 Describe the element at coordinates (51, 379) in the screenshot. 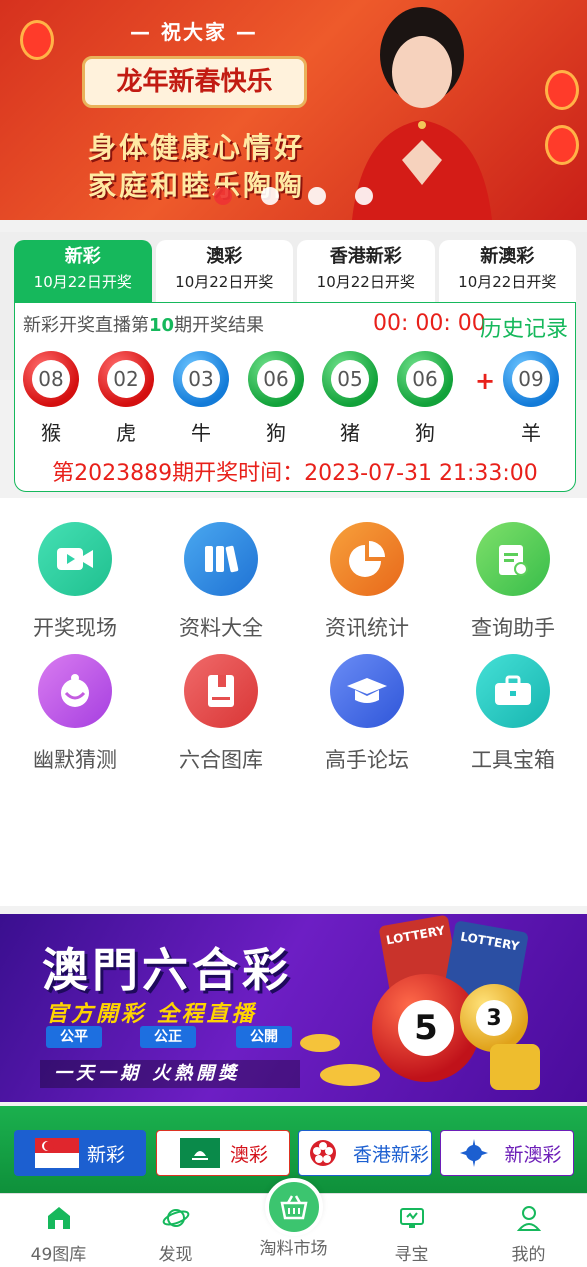

I see `lottery-ball: 08` at that location.